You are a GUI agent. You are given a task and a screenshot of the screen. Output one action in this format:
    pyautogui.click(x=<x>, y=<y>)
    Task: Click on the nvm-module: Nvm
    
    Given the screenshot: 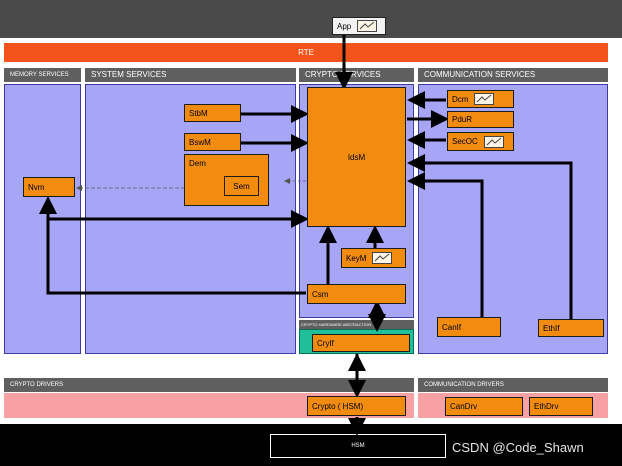 What is the action you would take?
    pyautogui.click(x=49, y=187)
    